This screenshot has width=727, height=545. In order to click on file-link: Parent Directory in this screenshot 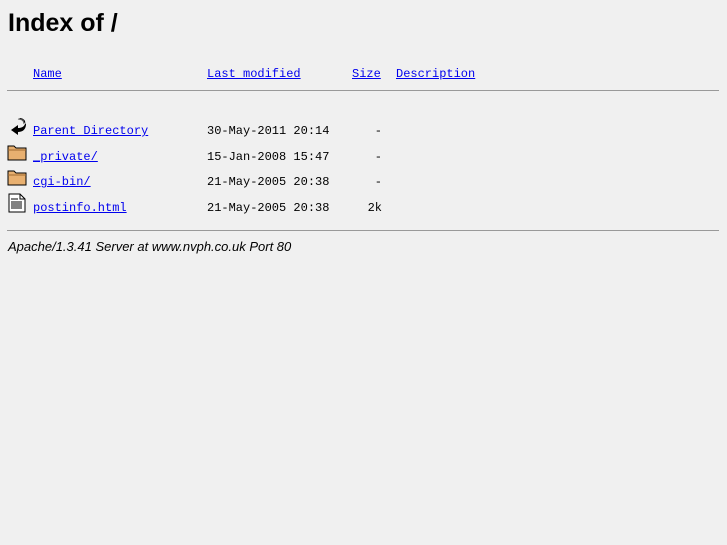, I will do `click(90, 131)`.